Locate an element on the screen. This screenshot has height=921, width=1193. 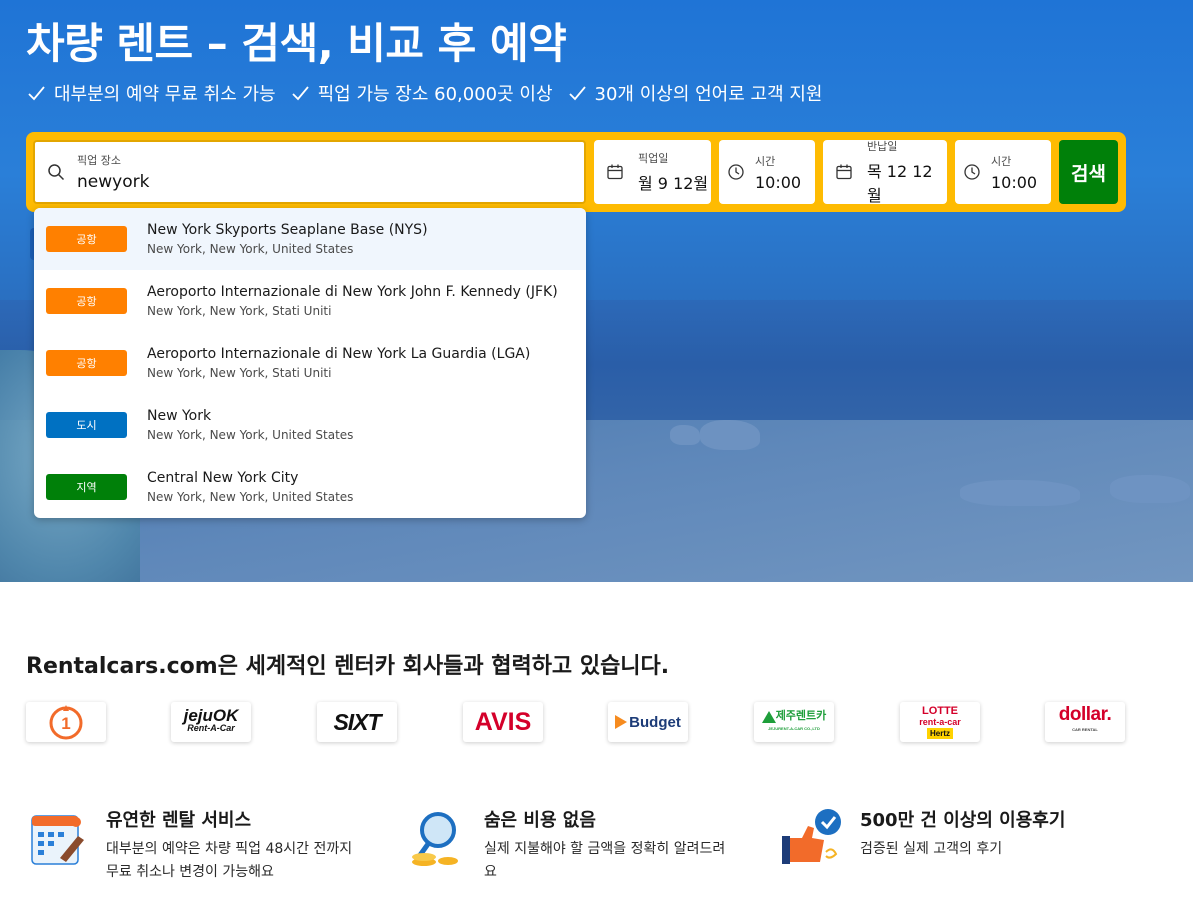
first-rentacar-numeral: 1 is located at coordinates (65, 723).